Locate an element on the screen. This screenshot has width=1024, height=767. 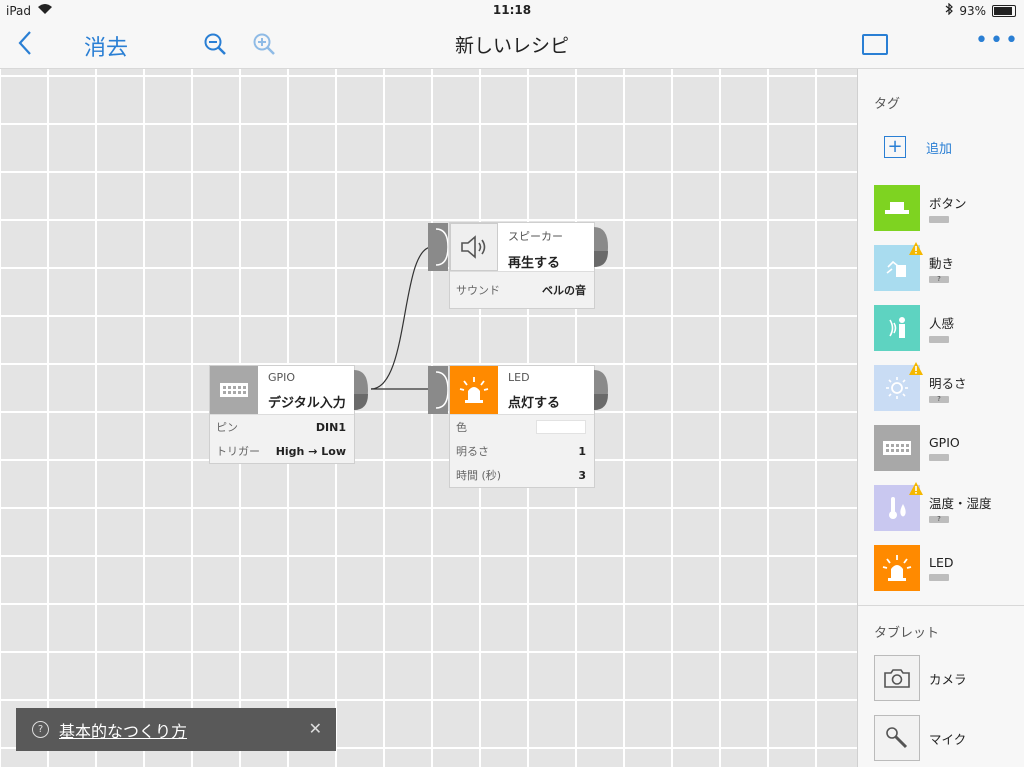
bluetooth-icon is located at coordinates (949, 10).